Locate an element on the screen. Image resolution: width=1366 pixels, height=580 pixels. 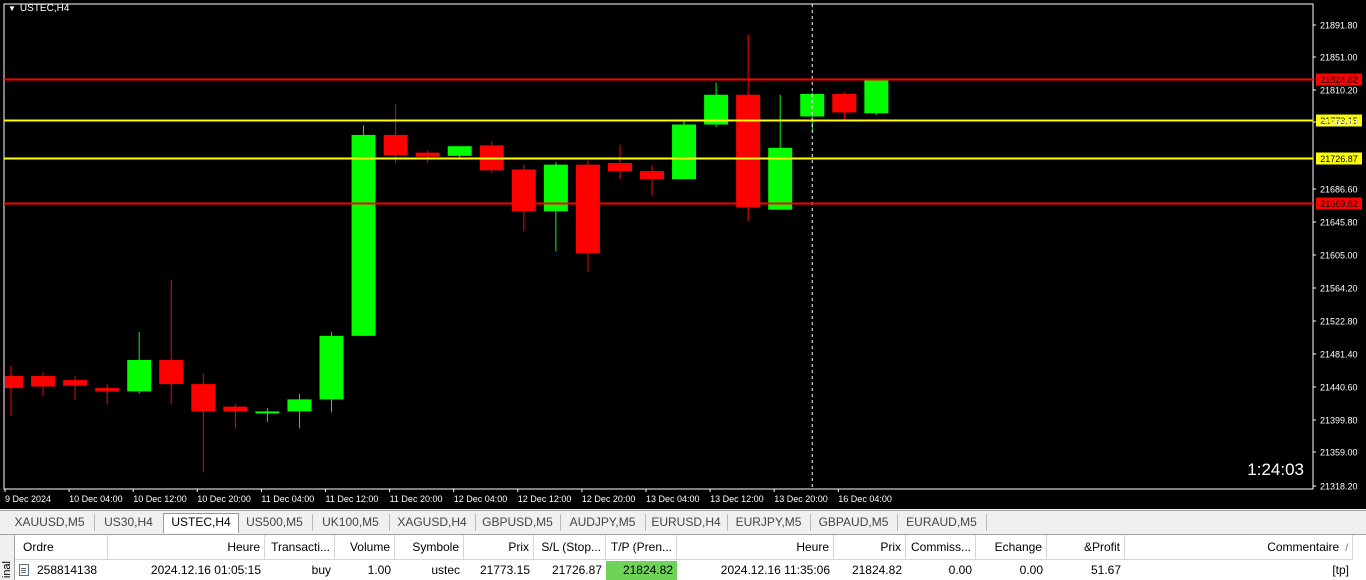
table-cell: 21773.15 is located at coordinates (499, 570).